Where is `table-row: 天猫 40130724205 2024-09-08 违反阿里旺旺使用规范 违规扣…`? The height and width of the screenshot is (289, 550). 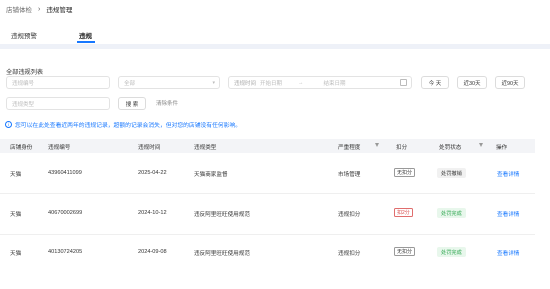 table-row: 天猫 40130724205 2024-09-08 违反阿里旺旺使用规范 违规扣… is located at coordinates (267, 255).